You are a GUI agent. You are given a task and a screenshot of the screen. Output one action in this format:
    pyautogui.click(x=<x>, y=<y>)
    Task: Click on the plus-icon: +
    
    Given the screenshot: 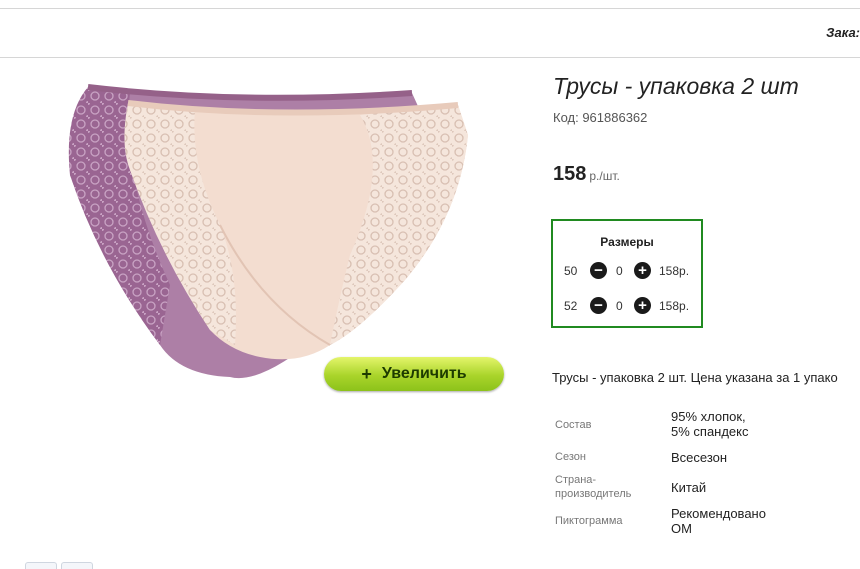 What is the action you would take?
    pyautogui.click(x=366, y=374)
    